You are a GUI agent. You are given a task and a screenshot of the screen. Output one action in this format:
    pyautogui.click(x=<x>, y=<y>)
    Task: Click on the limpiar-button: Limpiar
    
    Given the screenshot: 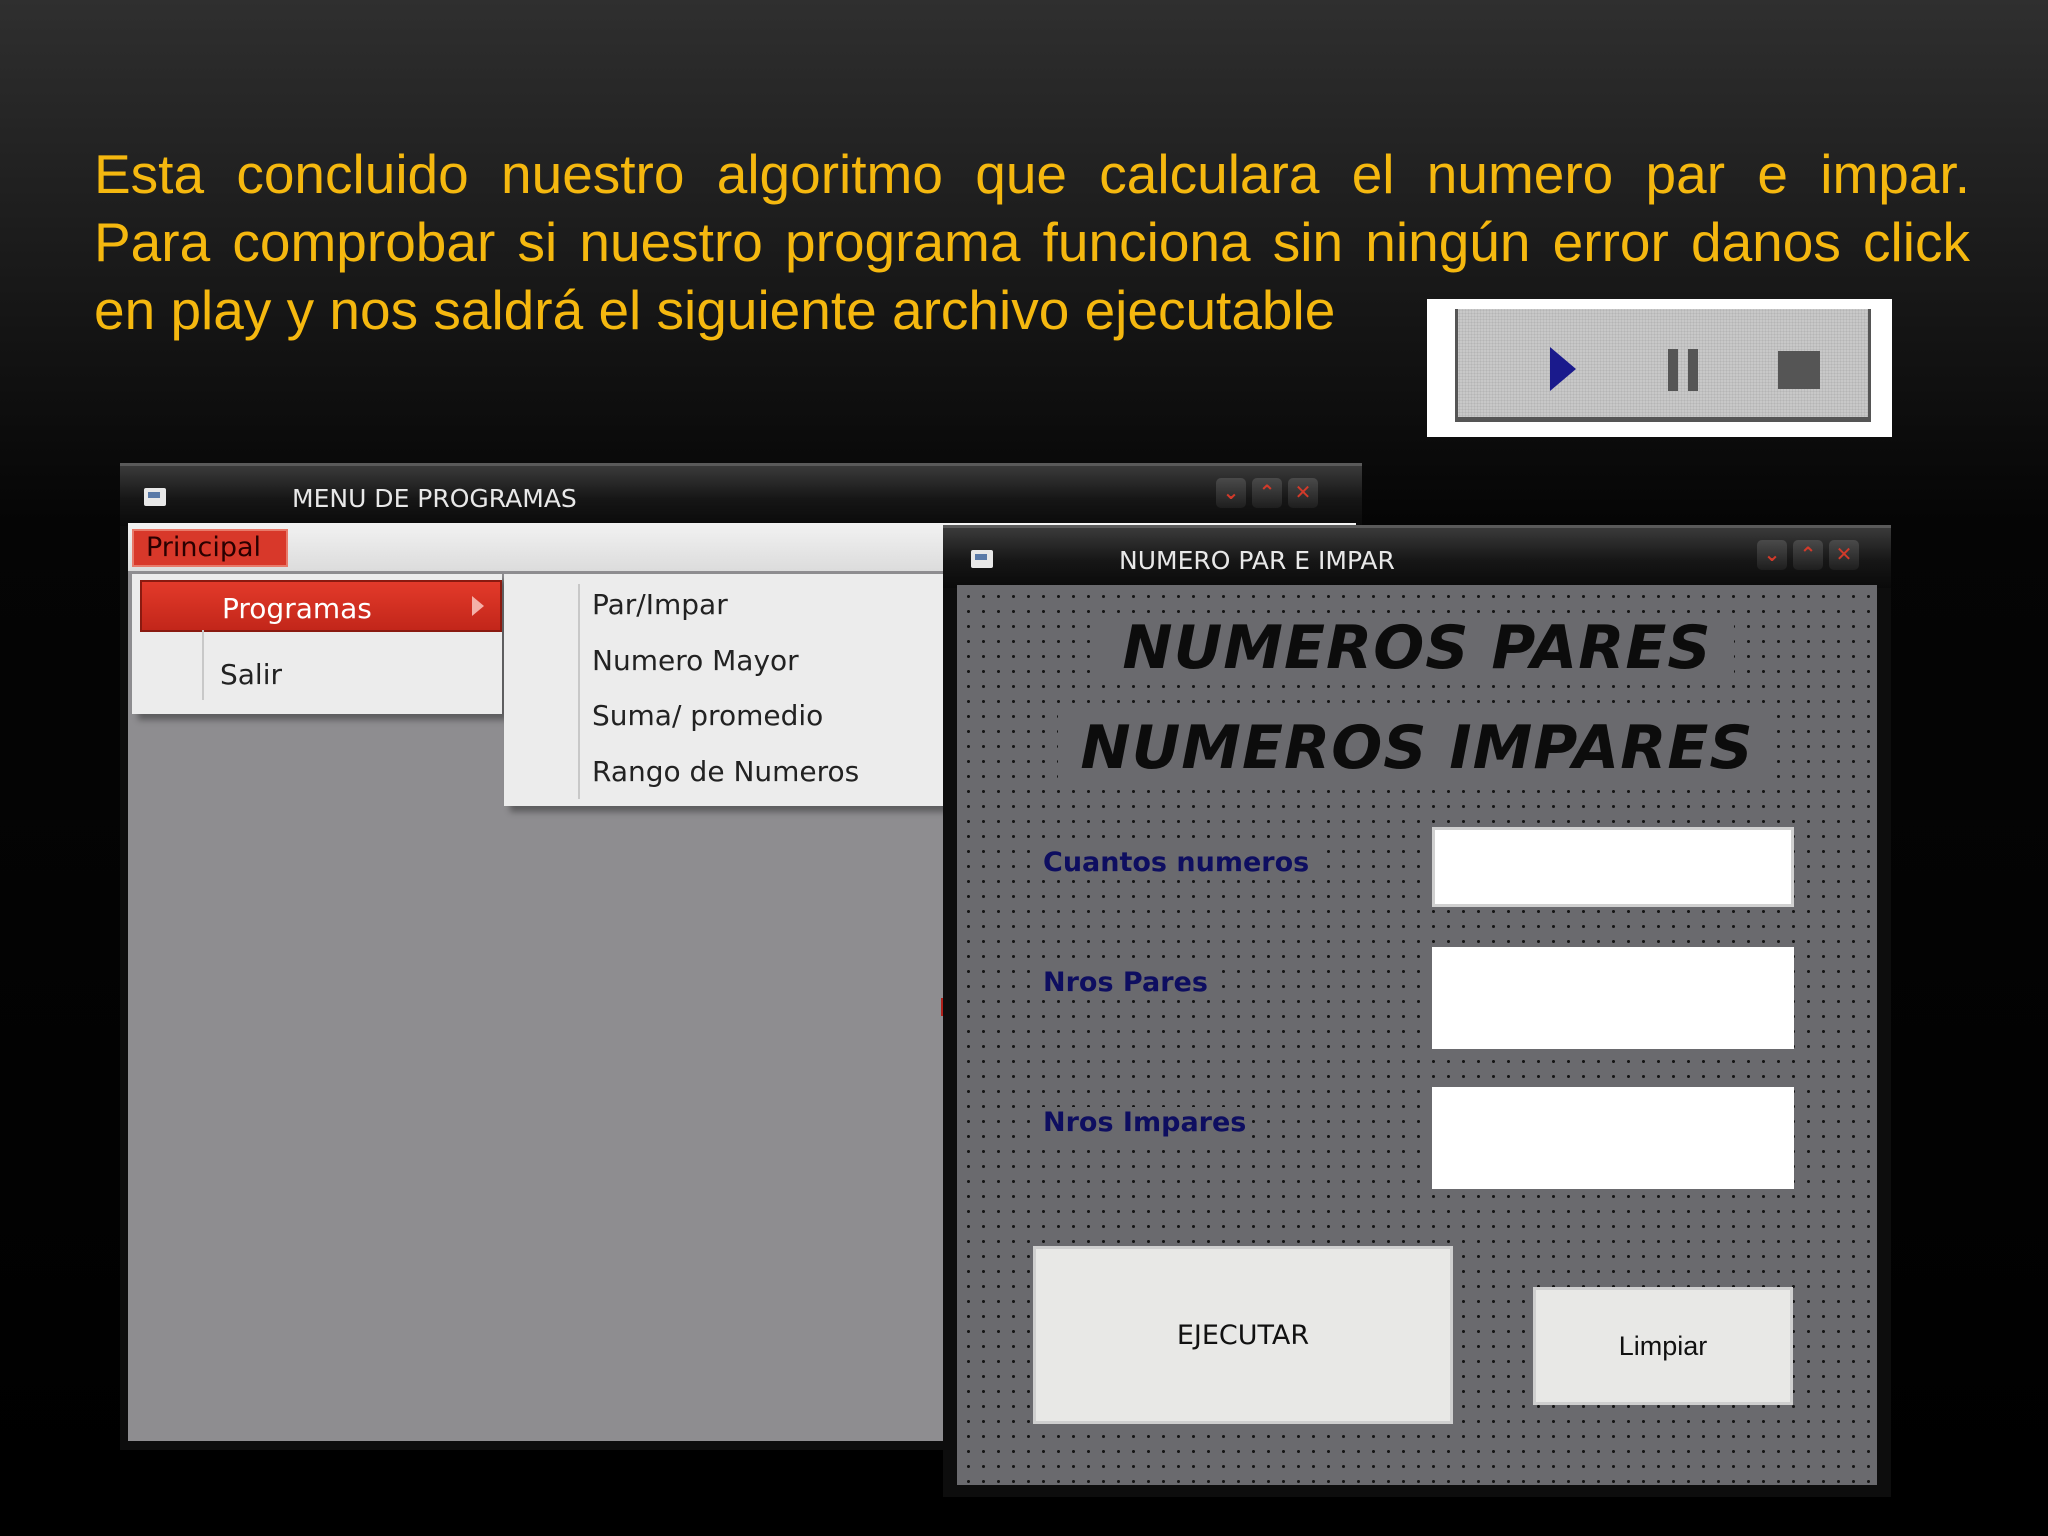 What is the action you would take?
    pyautogui.click(x=1663, y=1346)
    